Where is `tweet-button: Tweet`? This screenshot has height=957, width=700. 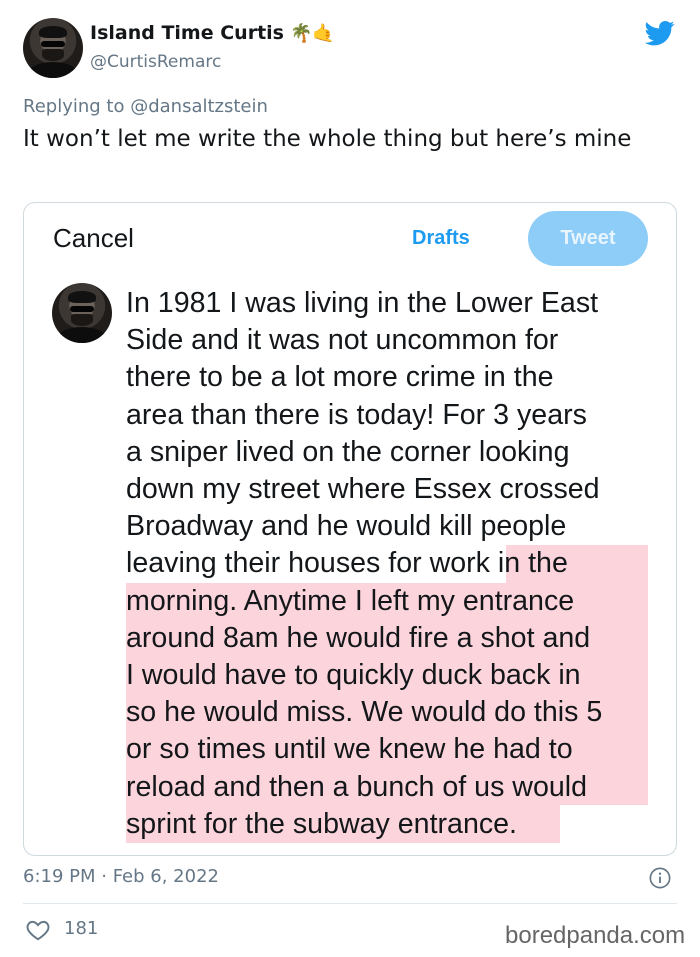 tweet-button: Tweet is located at coordinates (588, 238).